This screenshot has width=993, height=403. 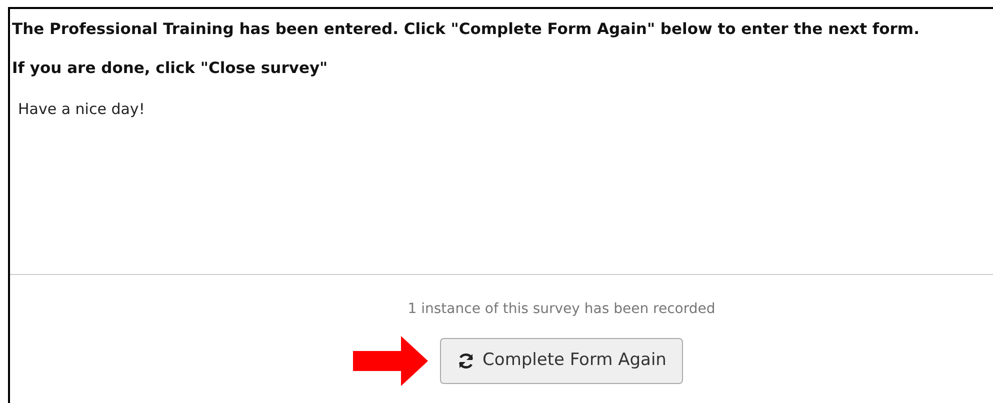 What do you see at coordinates (562, 309) in the screenshot?
I see `record-note: 1 instance of this survey has been recorded` at bounding box center [562, 309].